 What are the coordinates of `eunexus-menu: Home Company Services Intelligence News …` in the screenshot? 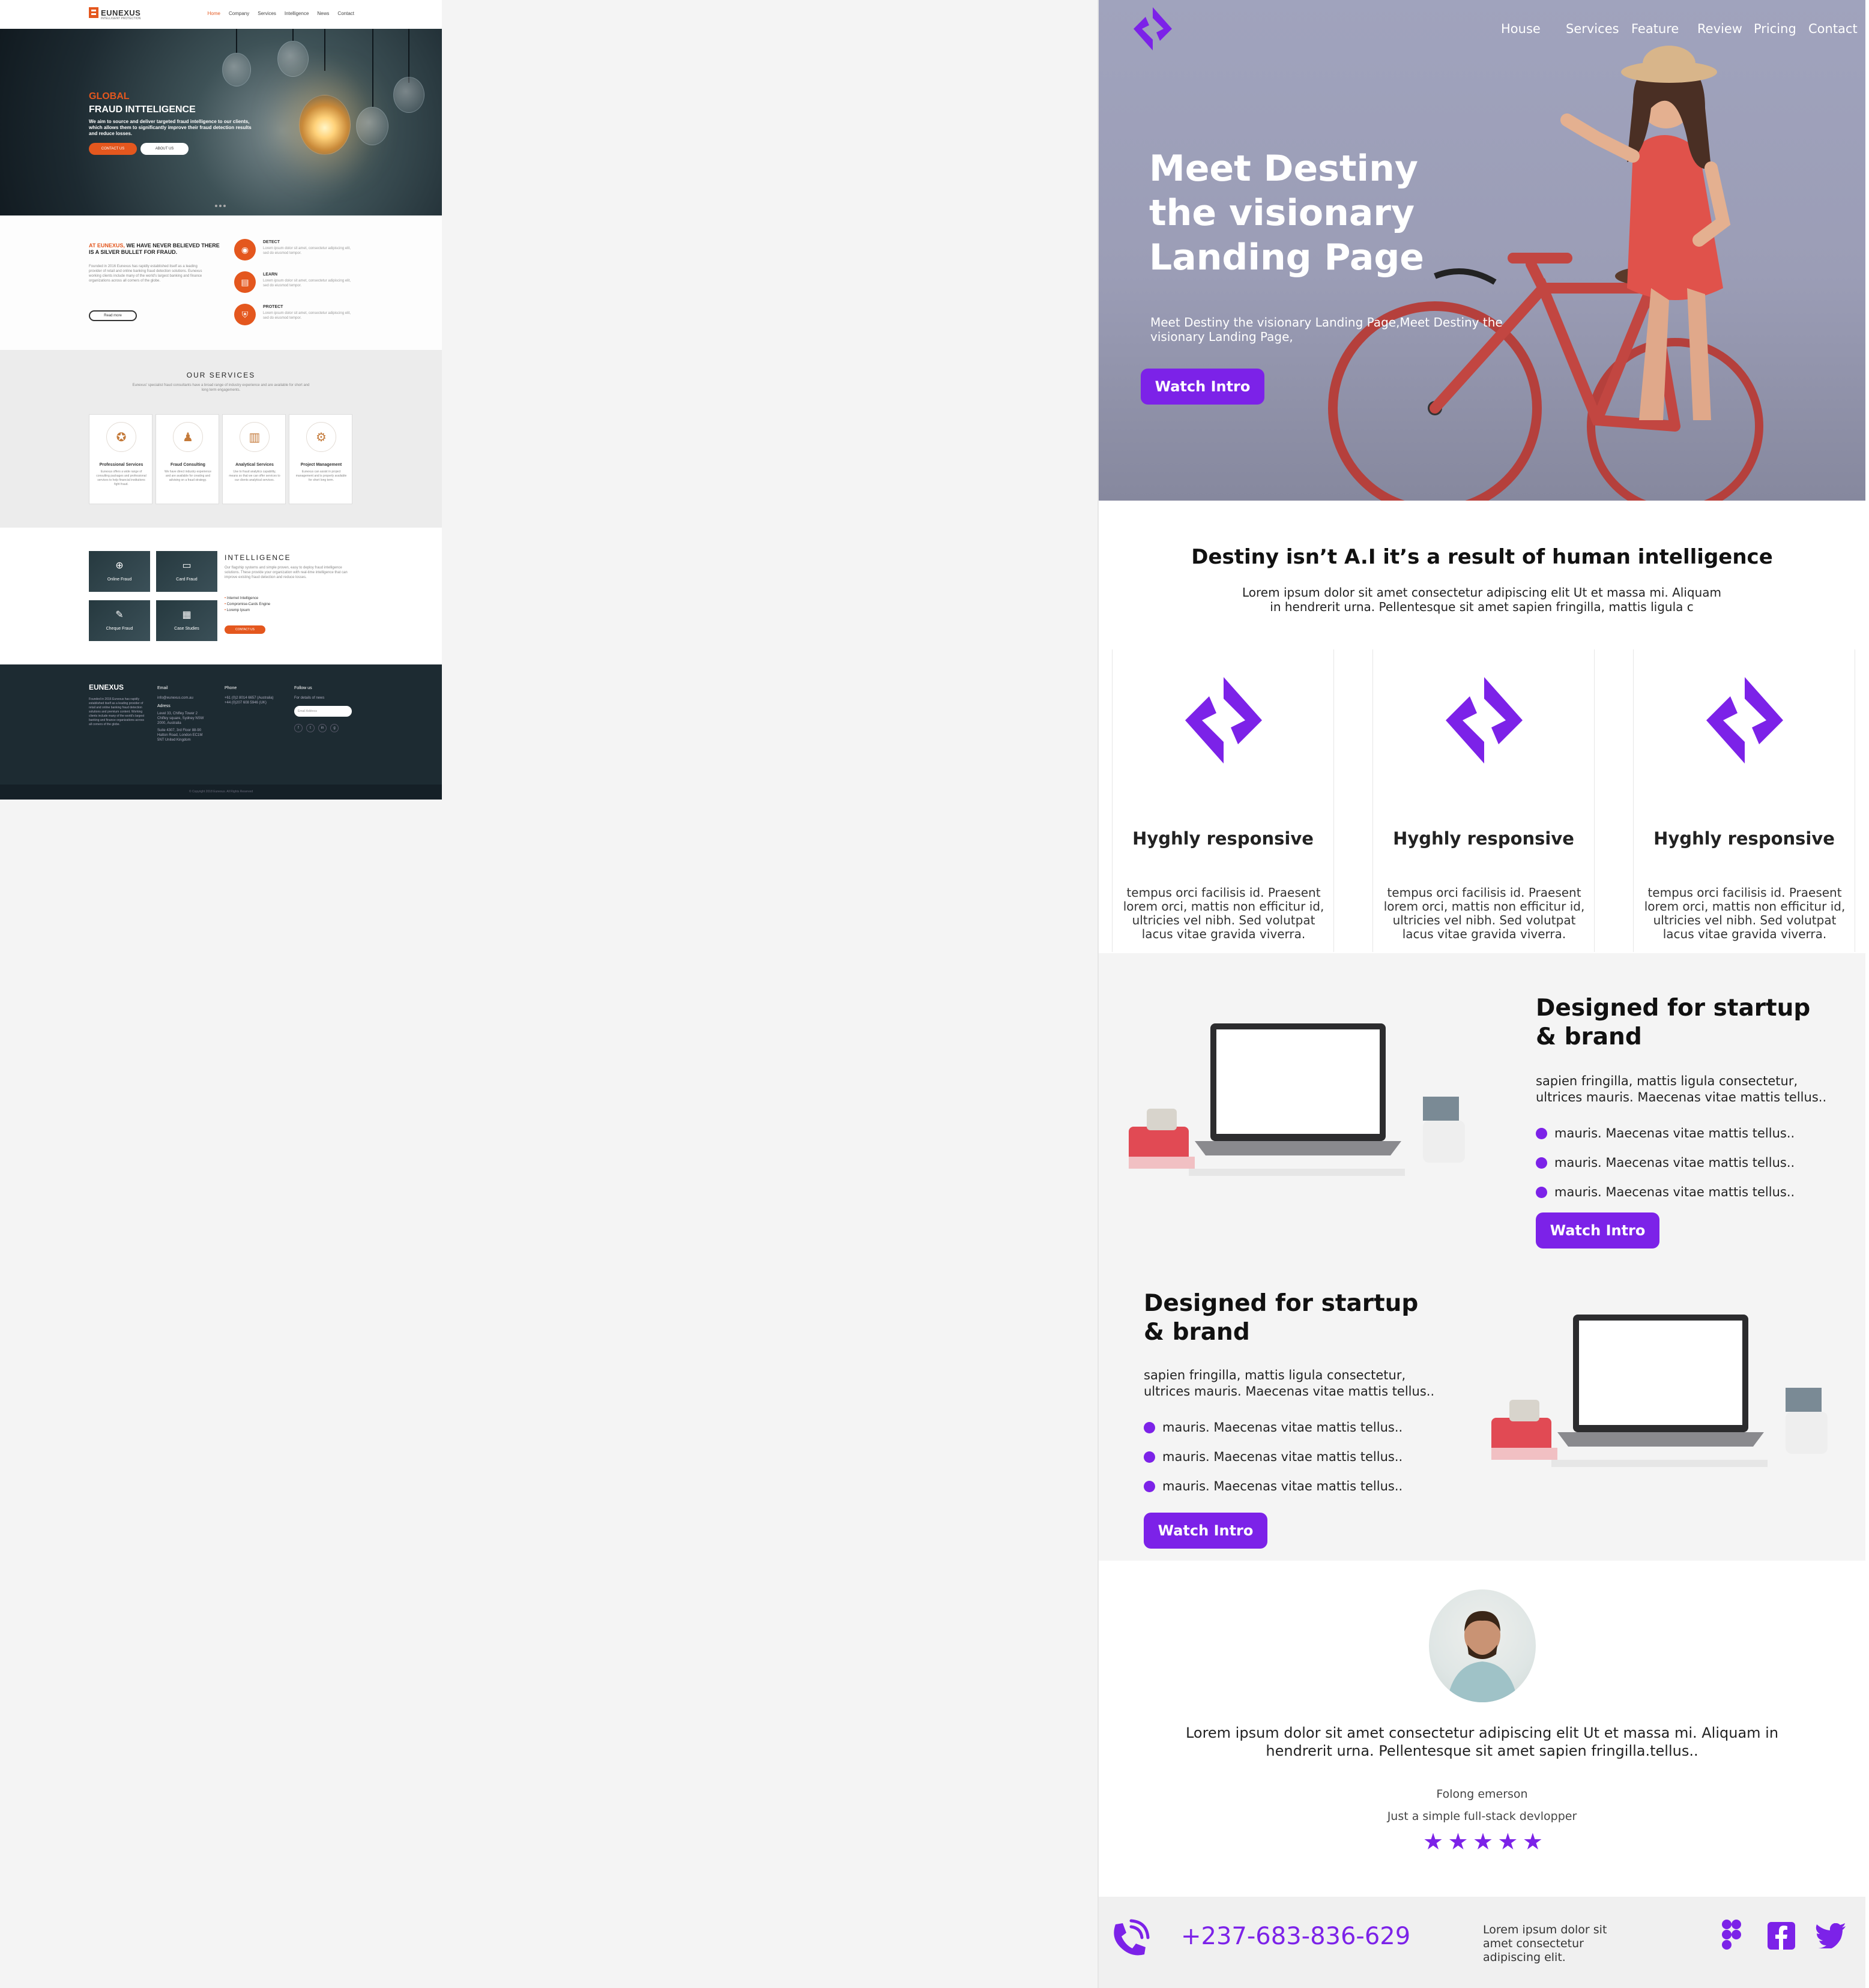 It's located at (281, 13).